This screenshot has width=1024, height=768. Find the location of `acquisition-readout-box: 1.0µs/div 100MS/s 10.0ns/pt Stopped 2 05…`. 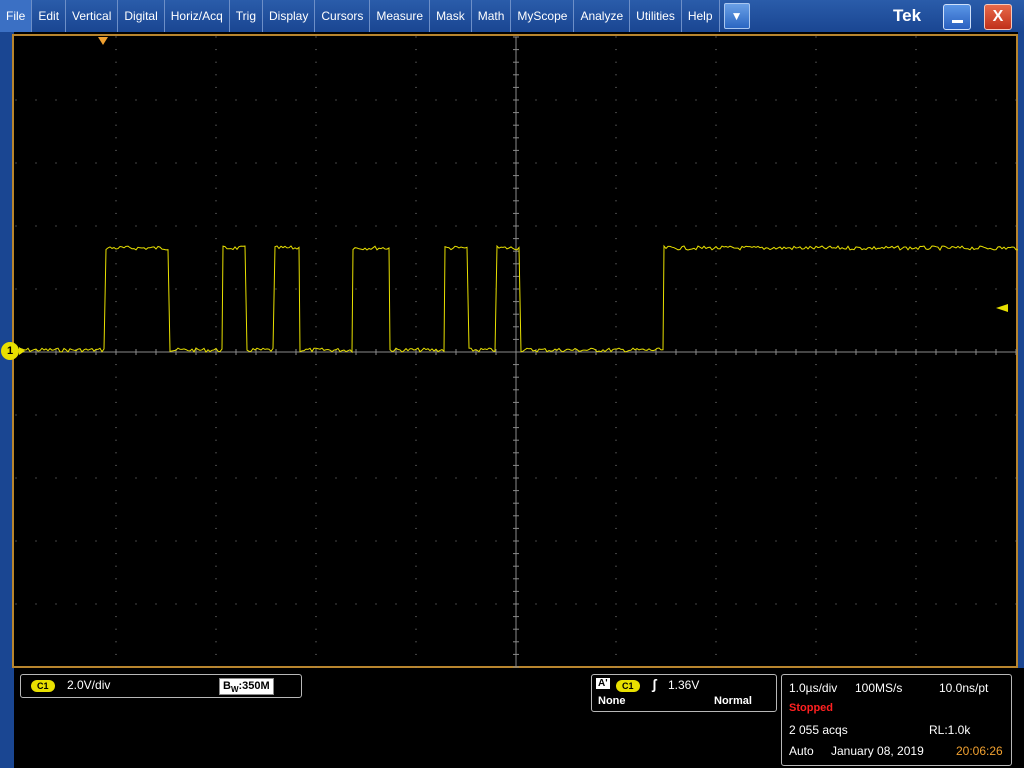

acquisition-readout-box: 1.0µs/div 100MS/s 10.0ns/pt Stopped 2 05… is located at coordinates (896, 720).